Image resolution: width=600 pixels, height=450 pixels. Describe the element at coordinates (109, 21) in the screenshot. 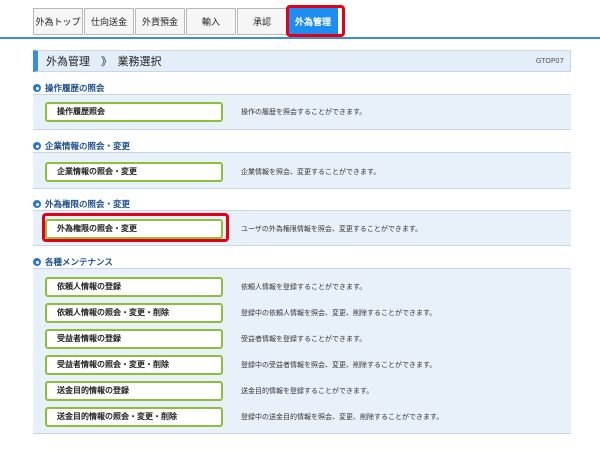

I see `tab-outward-remittance: 仕向送金` at that location.